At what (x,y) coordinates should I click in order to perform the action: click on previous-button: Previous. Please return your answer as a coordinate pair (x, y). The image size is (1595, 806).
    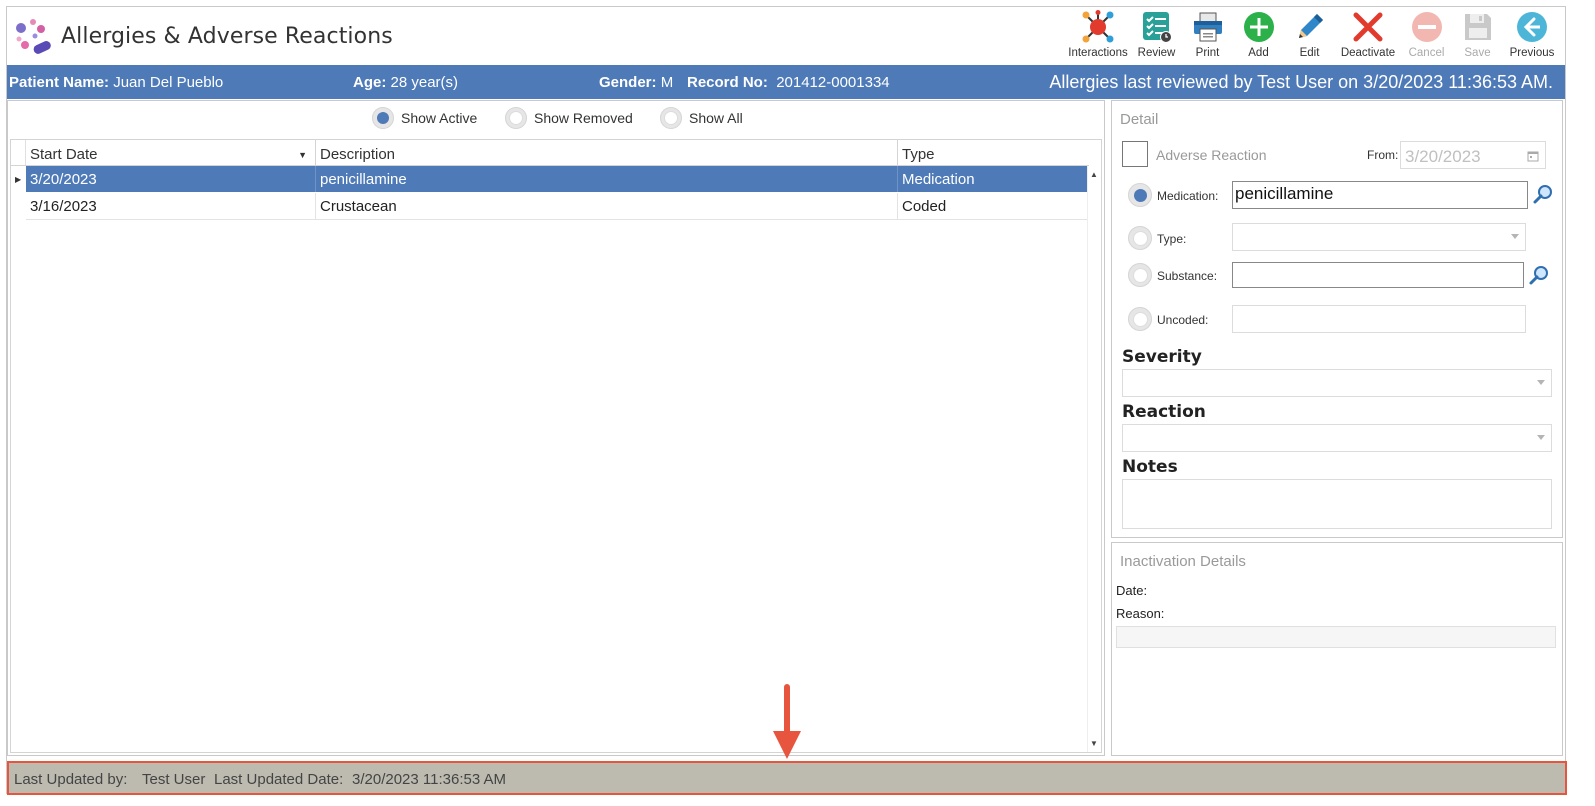
    Looking at the image, I should click on (1532, 37).